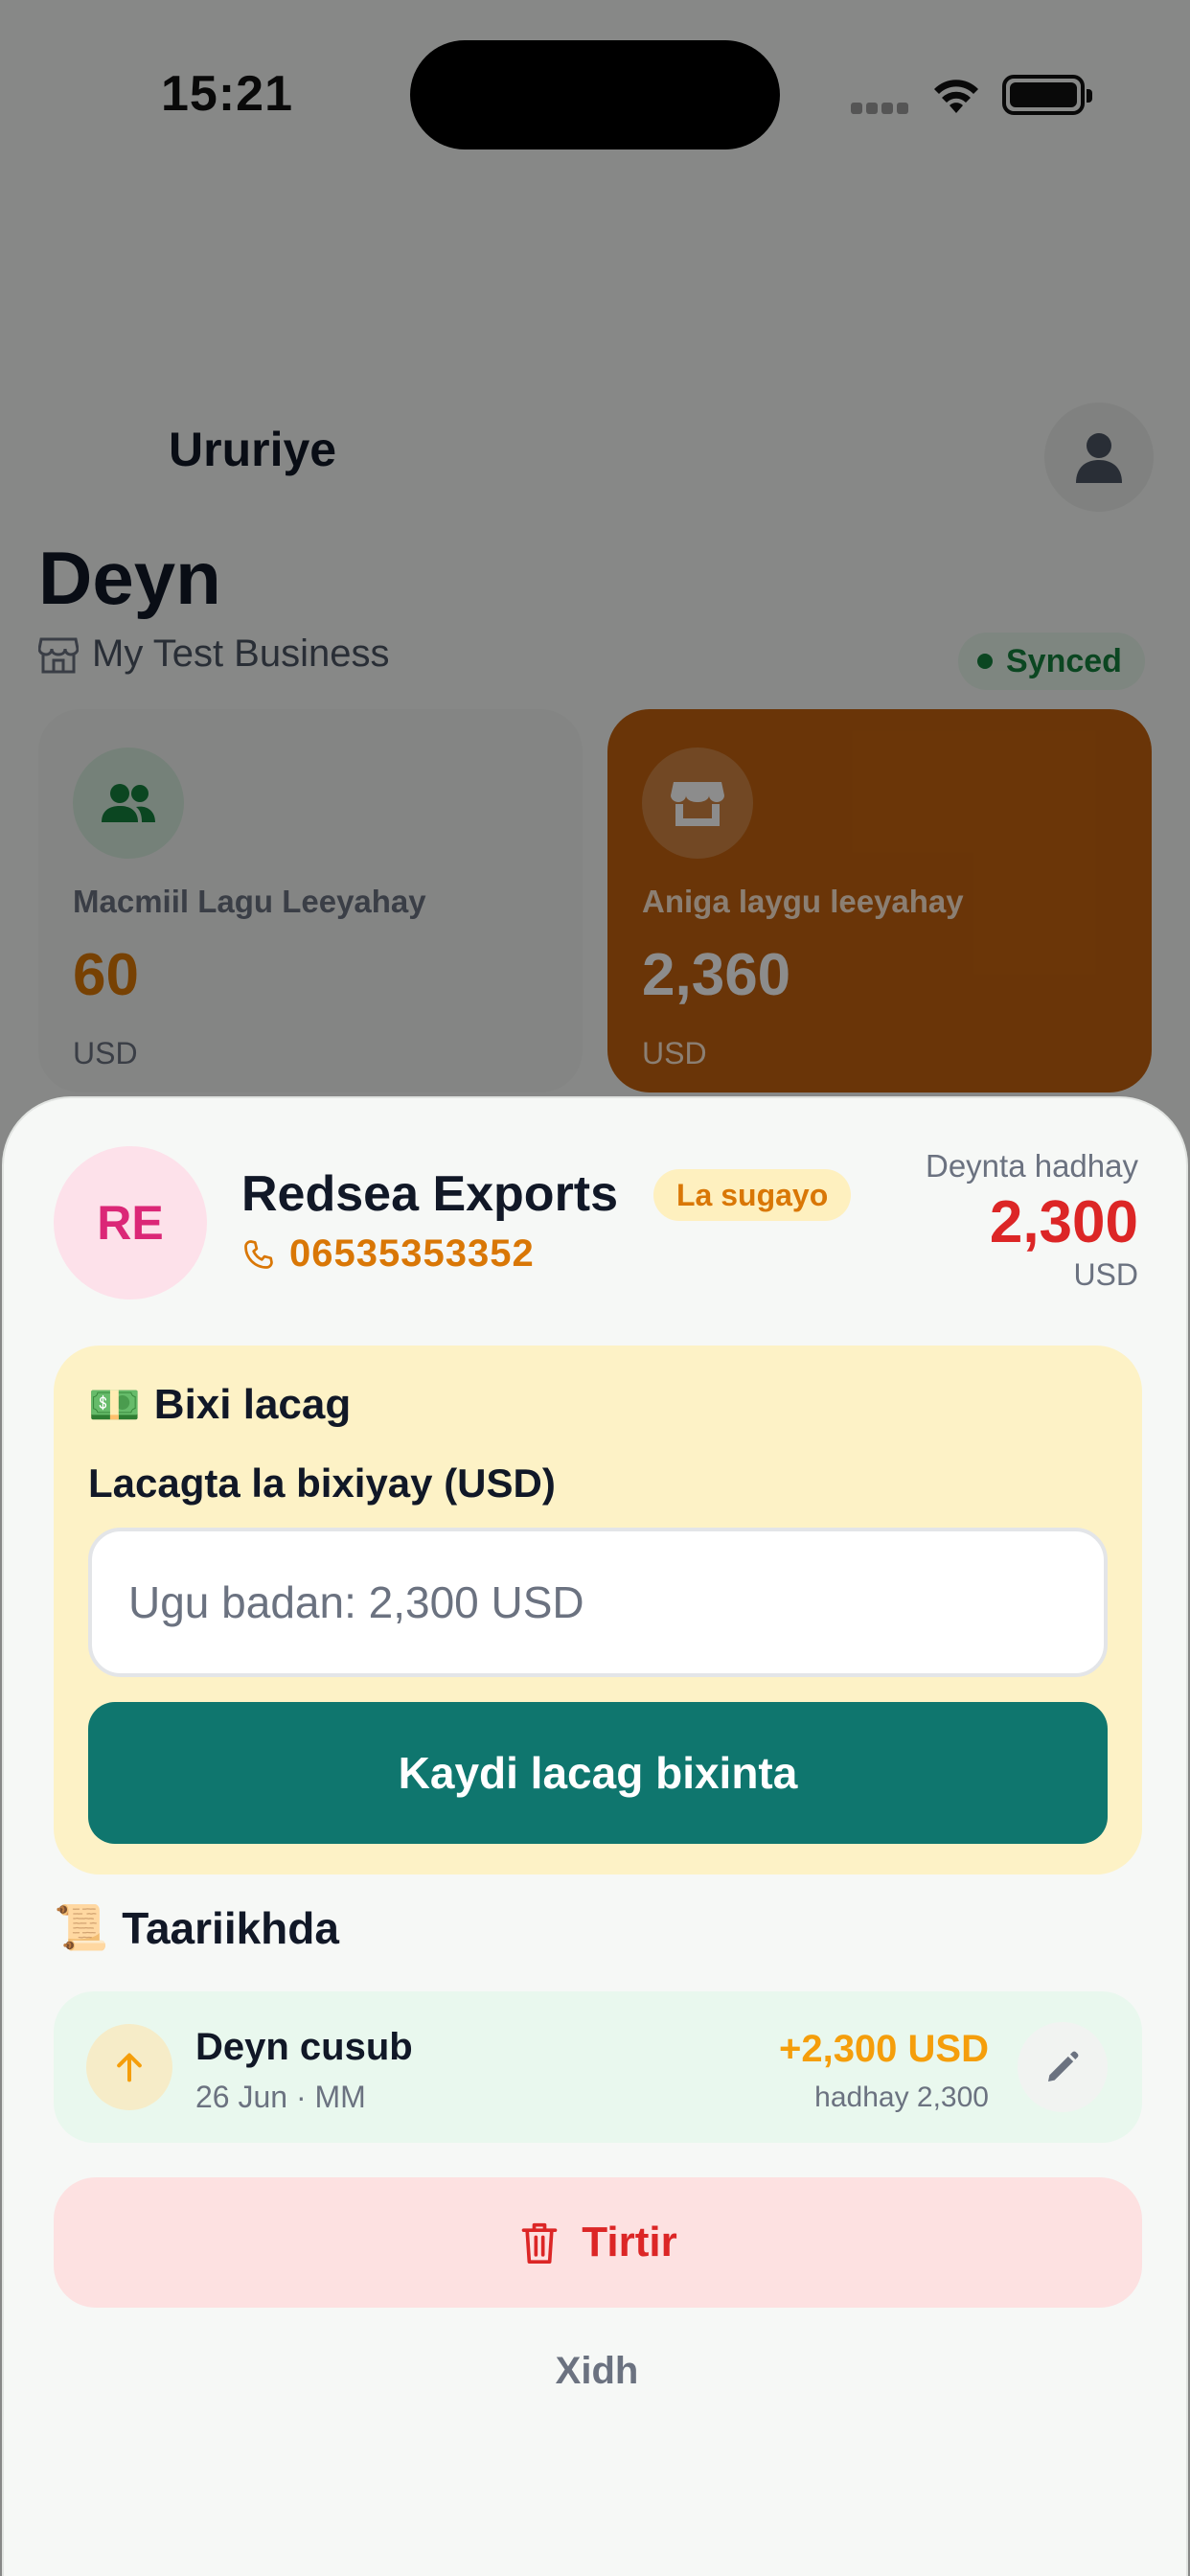 This screenshot has width=1190, height=2576. What do you see at coordinates (412, 1253) in the screenshot?
I see `customer-phone: 06535353352` at bounding box center [412, 1253].